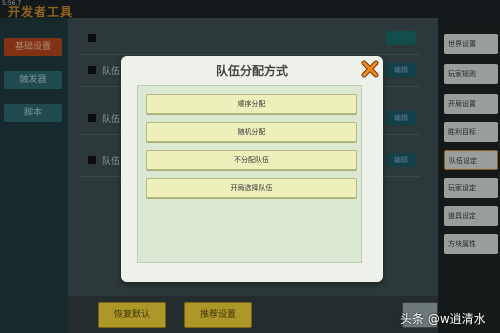  What do you see at coordinates (251, 188) in the screenshot?
I see `option-choose-at-start: 开局选择队伍` at bounding box center [251, 188].